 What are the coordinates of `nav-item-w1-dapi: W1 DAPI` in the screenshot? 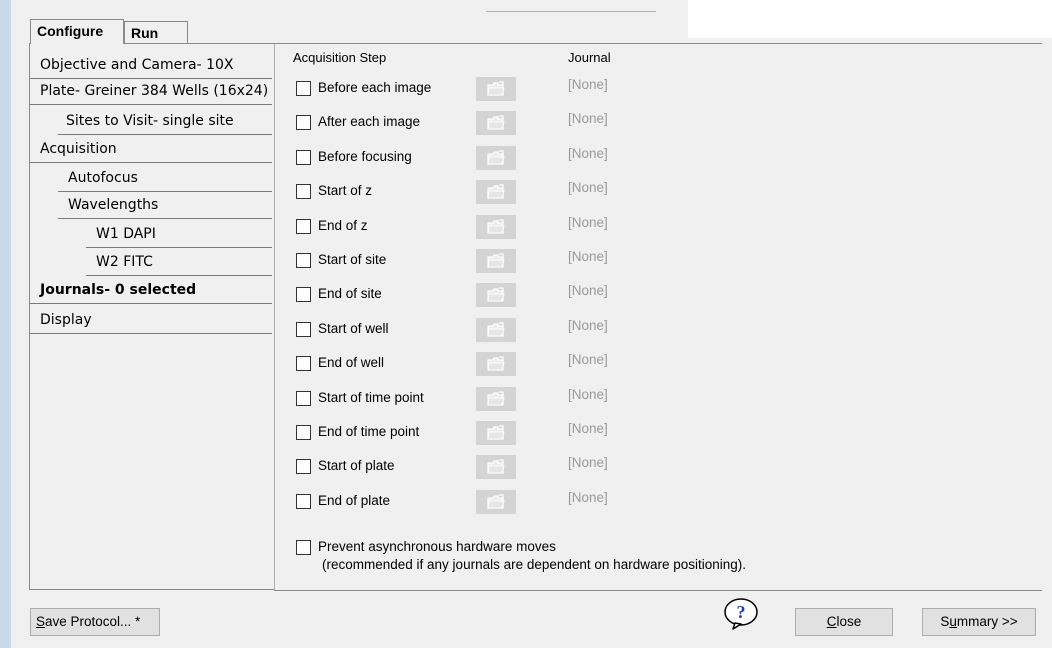 It's located at (179, 235).